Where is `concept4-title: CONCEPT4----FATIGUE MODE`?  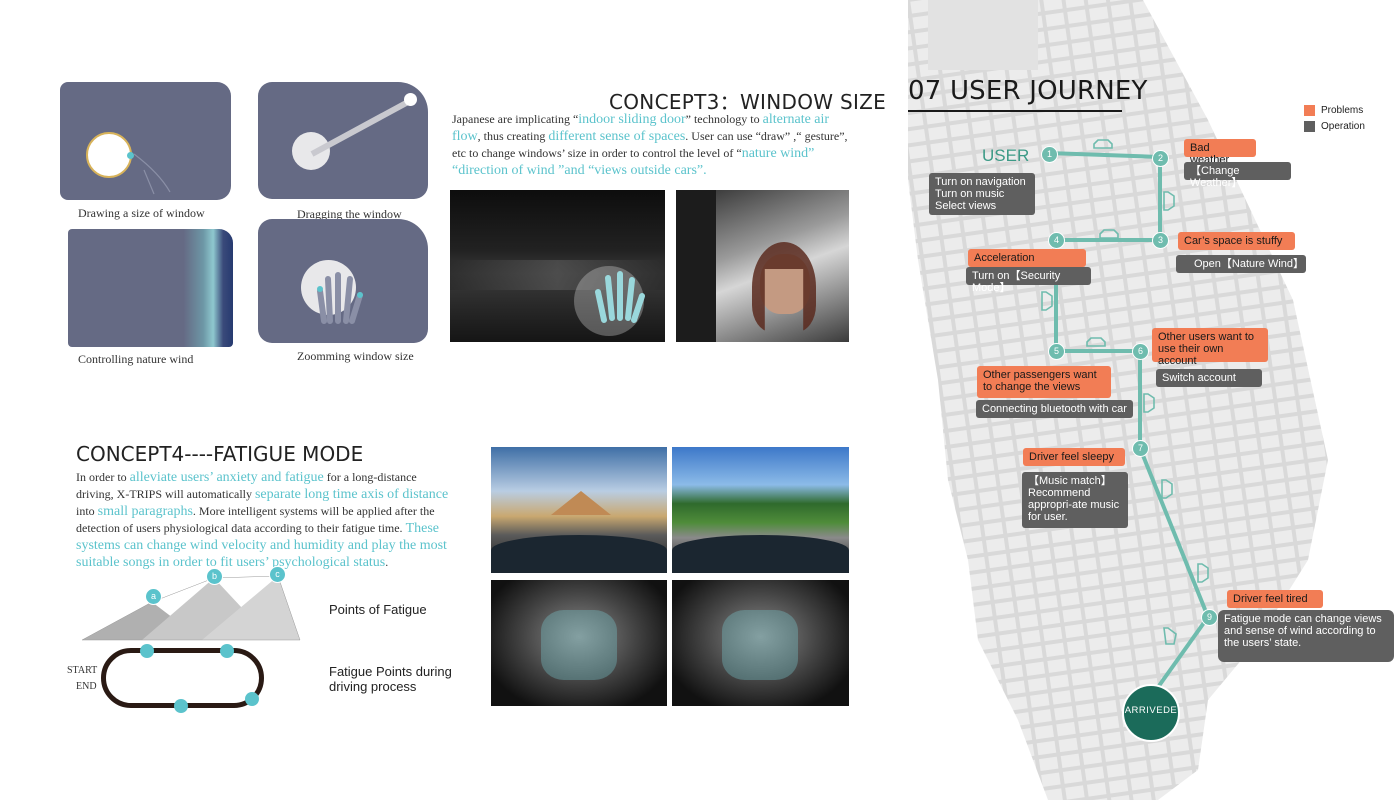 concept4-title: CONCEPT4----FATIGUE MODE is located at coordinates (220, 454).